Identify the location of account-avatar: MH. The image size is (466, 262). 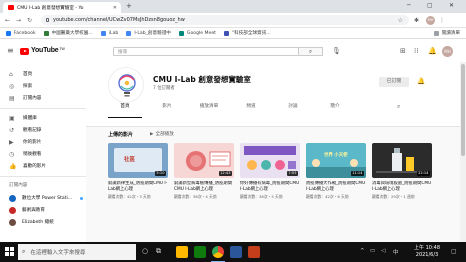
(447, 51).